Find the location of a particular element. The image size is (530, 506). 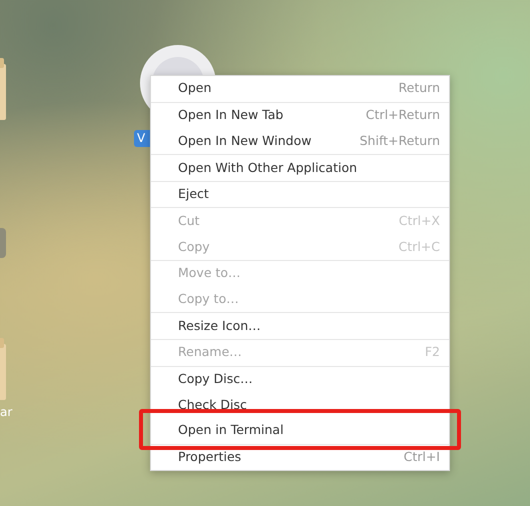

menu-item-label: Check Disc is located at coordinates (212, 405).